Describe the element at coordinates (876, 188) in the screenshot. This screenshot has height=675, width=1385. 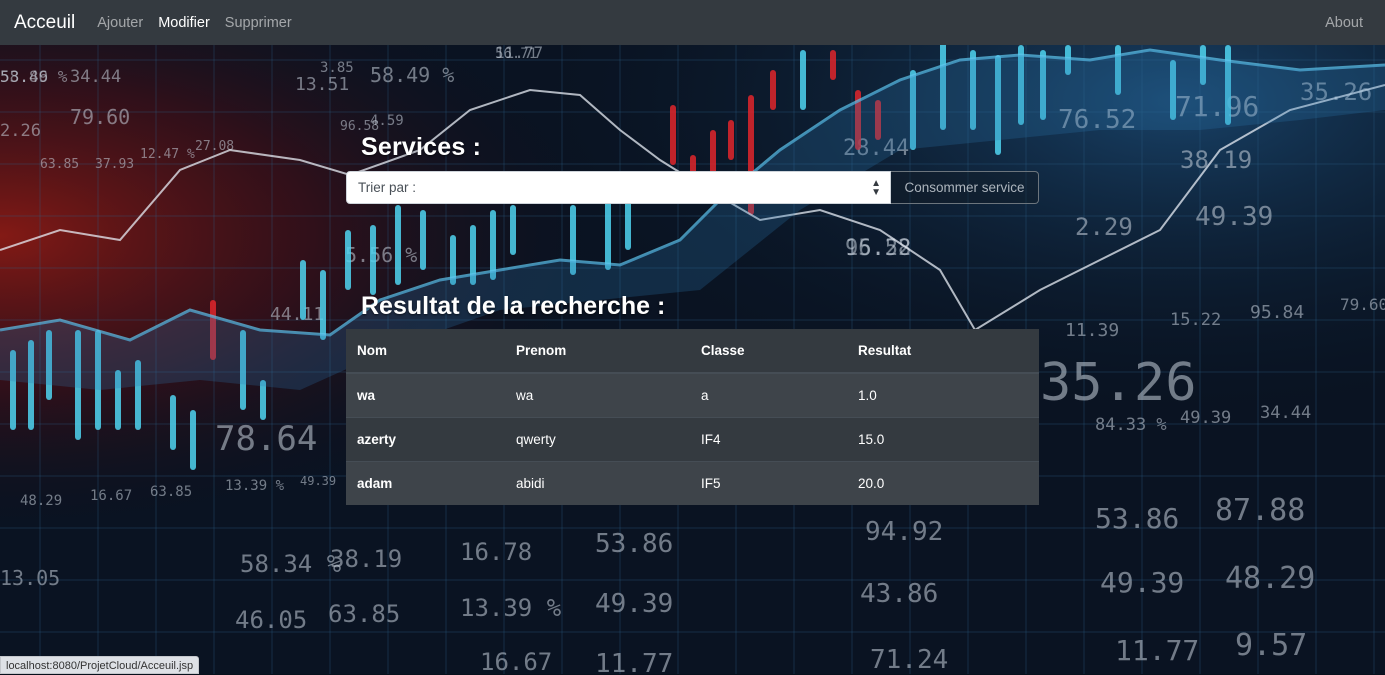
I see `select-updown-arrows-icon: ▲ ▼` at that location.